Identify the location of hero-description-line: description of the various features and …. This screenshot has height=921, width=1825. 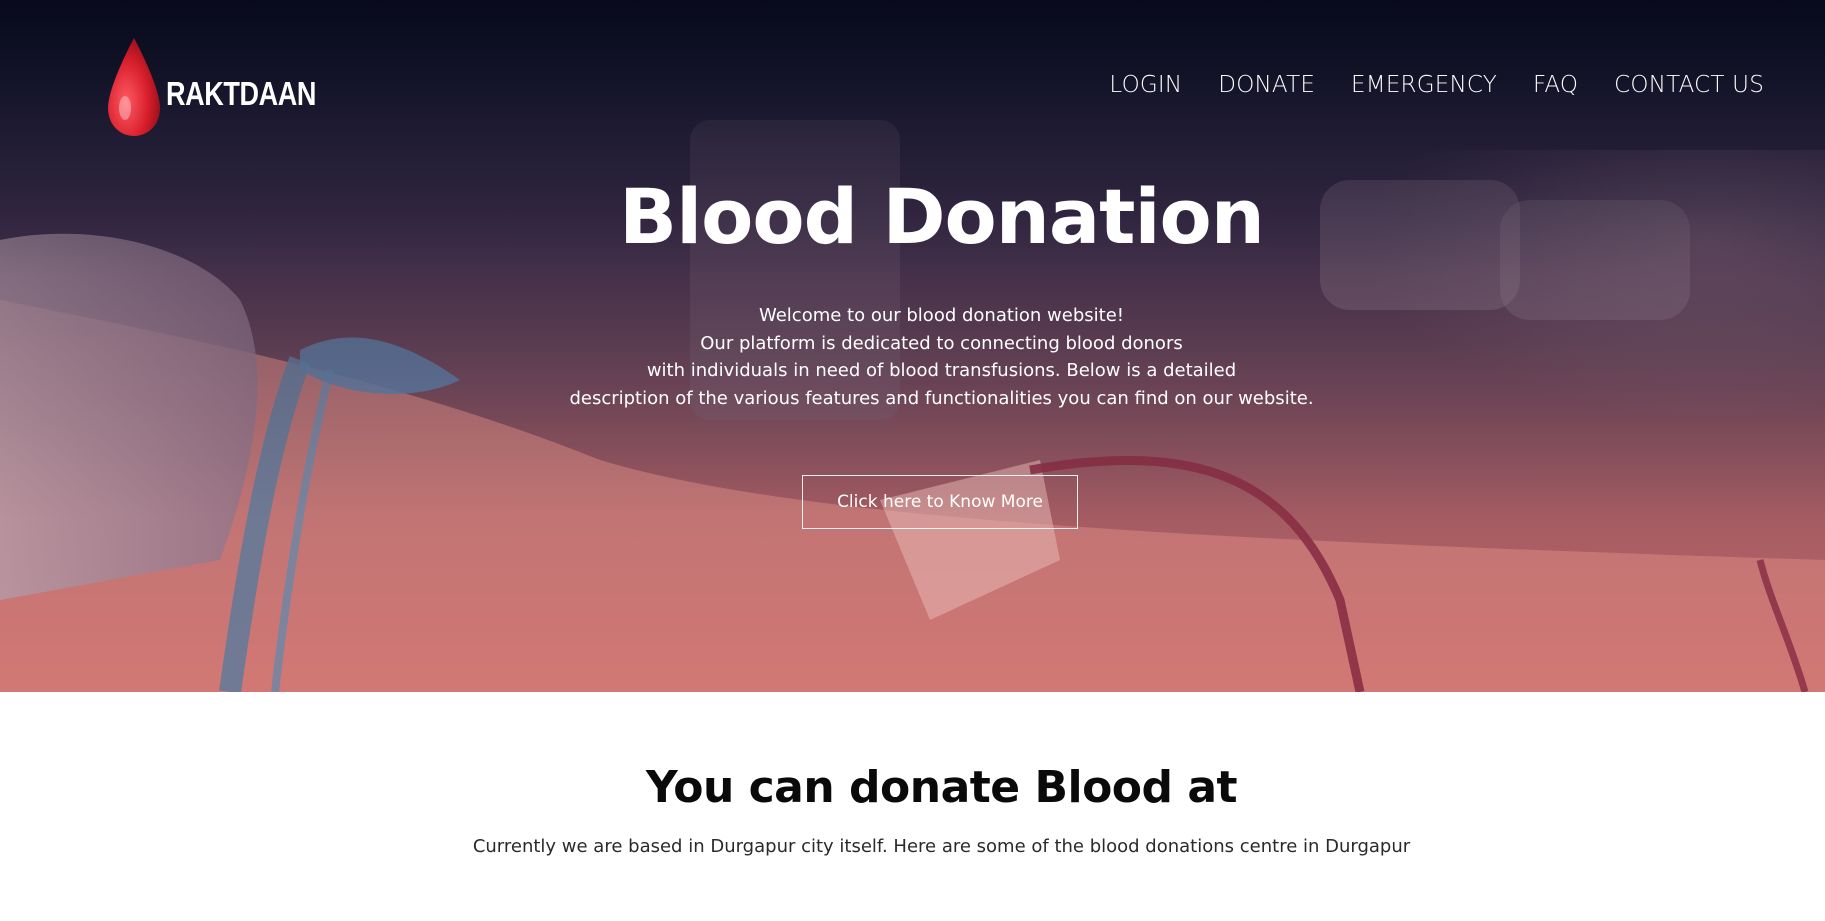
(941, 398).